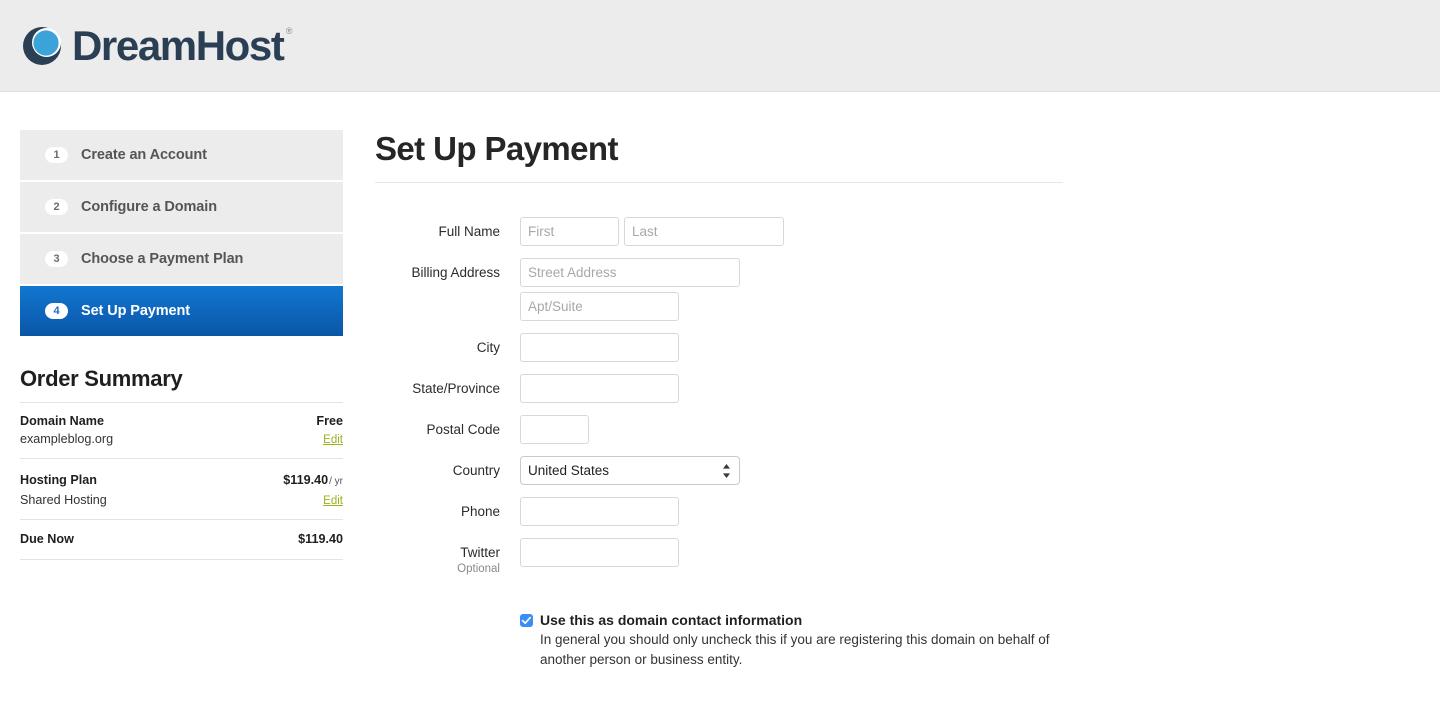 This screenshot has width=1440, height=708. I want to click on edit-hosting-link: Edit, so click(333, 501).